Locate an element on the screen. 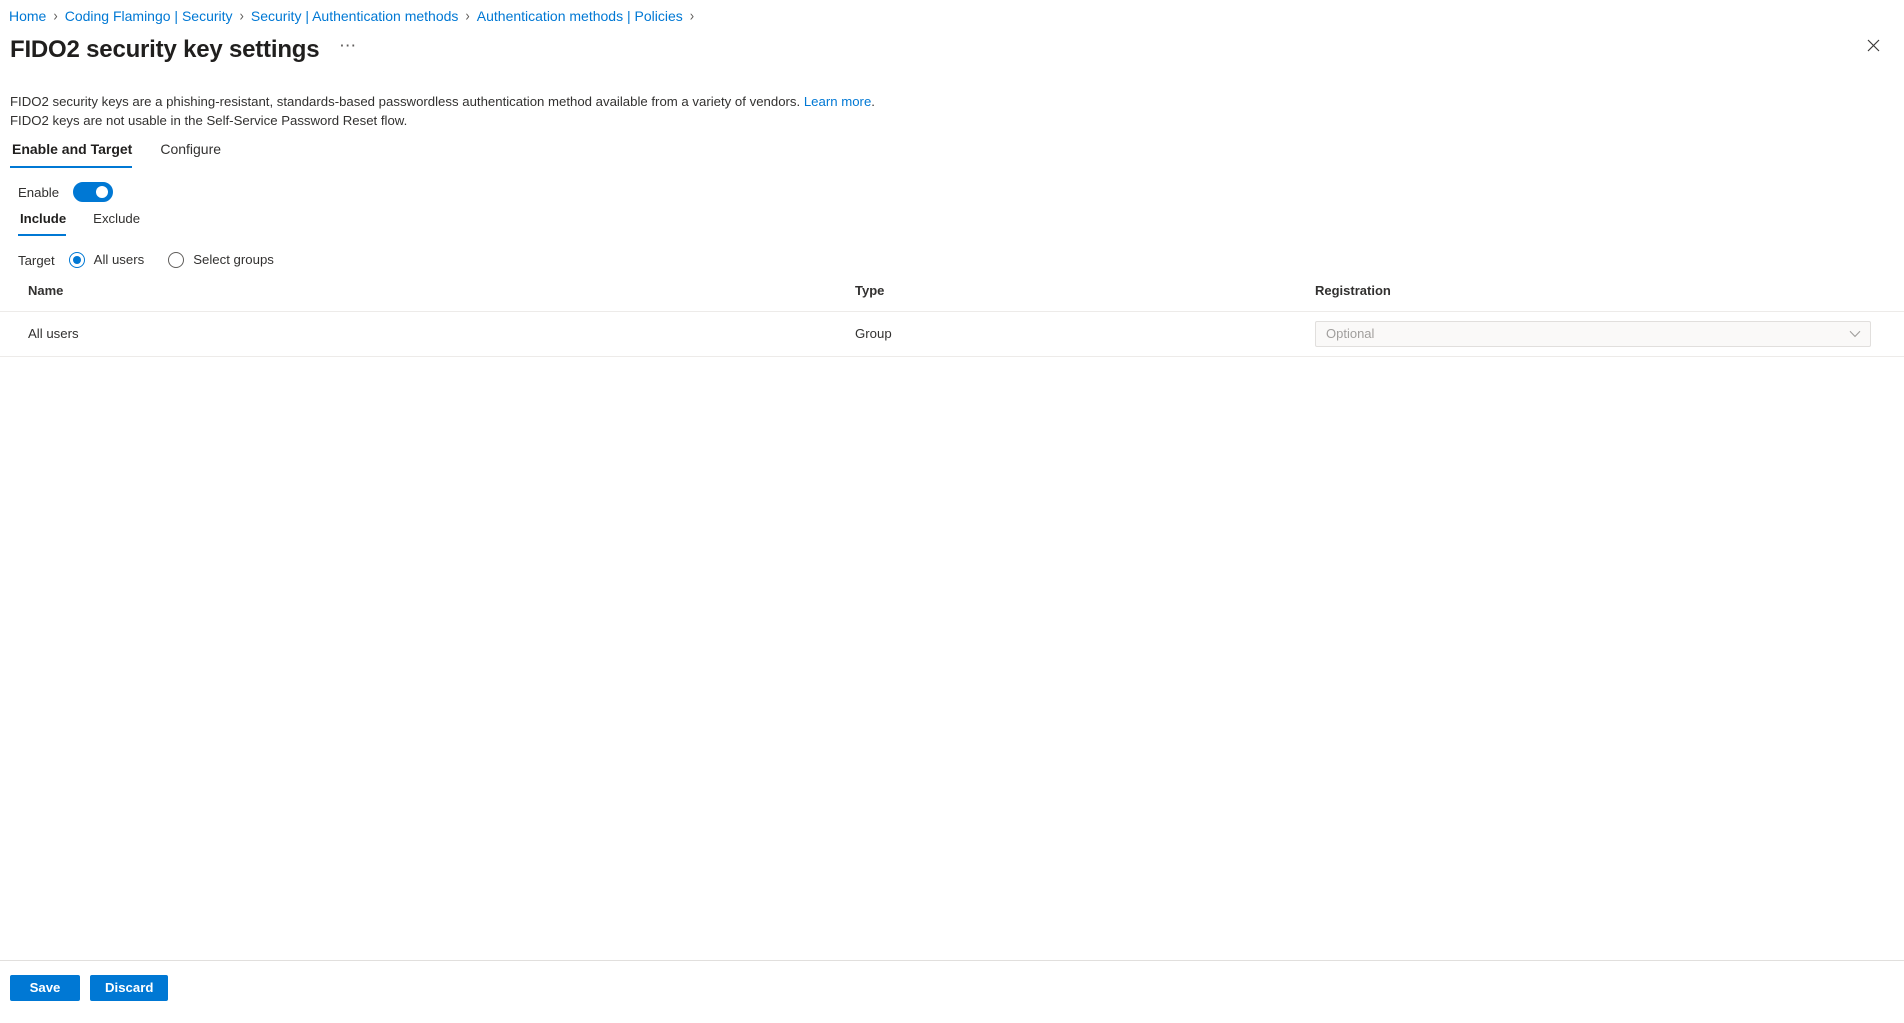 The height and width of the screenshot is (1023, 1904). breadcrumb-item-coding-flamingo-security: Coding Flamingo | Security is located at coordinates (149, 16).